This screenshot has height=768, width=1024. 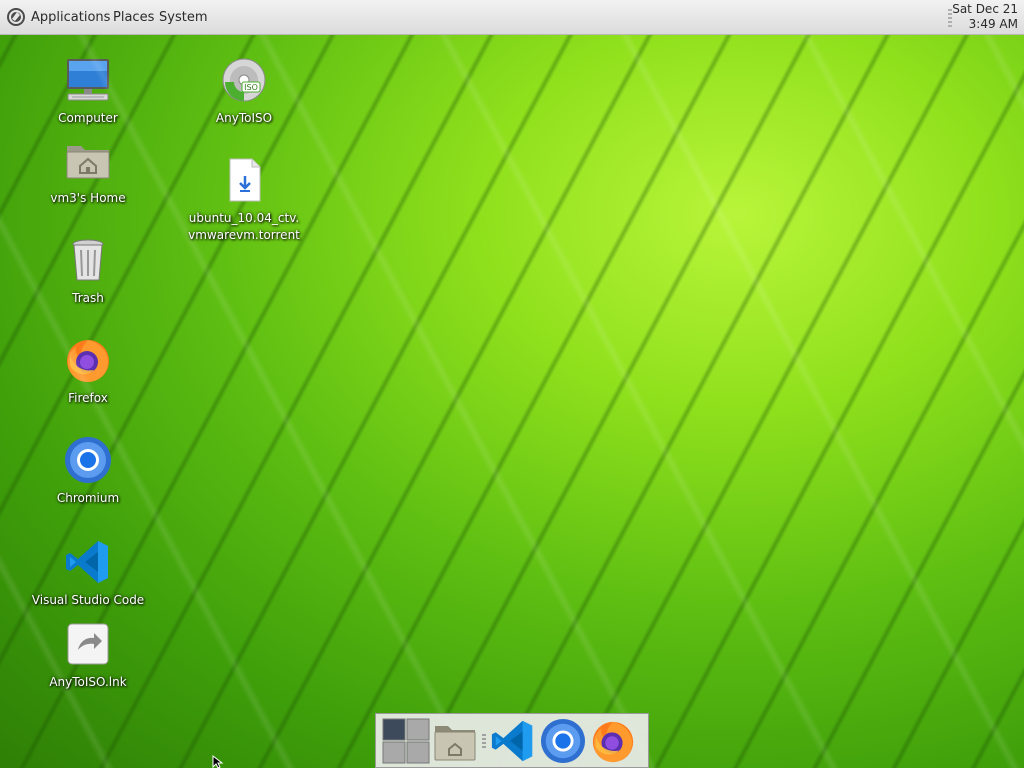 I want to click on desktop-icon-torrent: ubuntu_10.04_ctv. vmwarevm.torrent, so click(x=244, y=200).